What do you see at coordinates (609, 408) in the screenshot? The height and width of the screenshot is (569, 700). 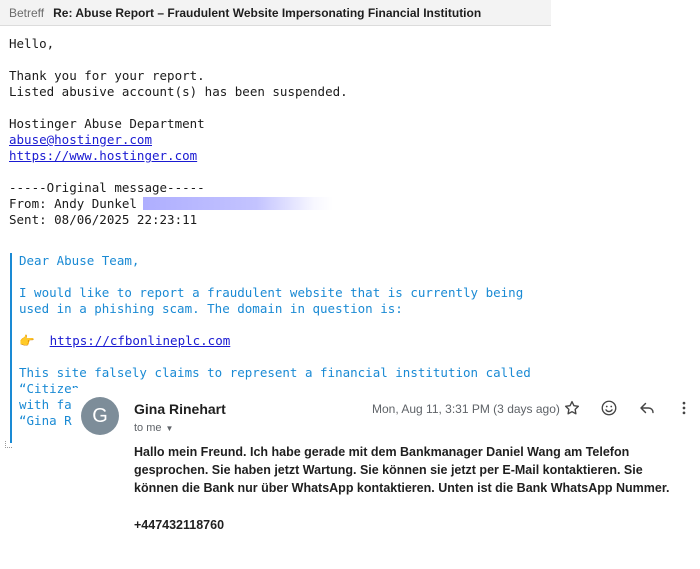 I see `emoji-icon` at bounding box center [609, 408].